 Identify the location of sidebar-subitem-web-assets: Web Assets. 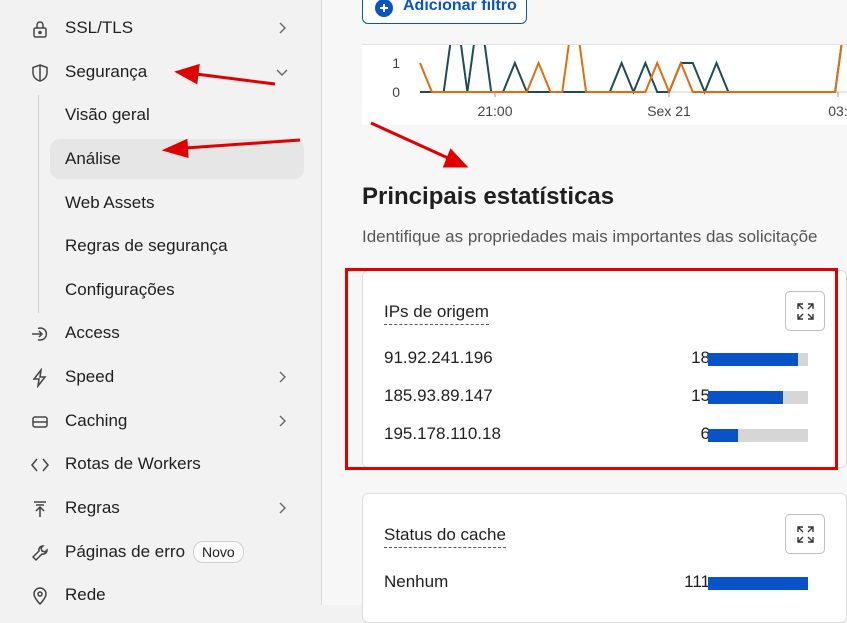
(177, 203).